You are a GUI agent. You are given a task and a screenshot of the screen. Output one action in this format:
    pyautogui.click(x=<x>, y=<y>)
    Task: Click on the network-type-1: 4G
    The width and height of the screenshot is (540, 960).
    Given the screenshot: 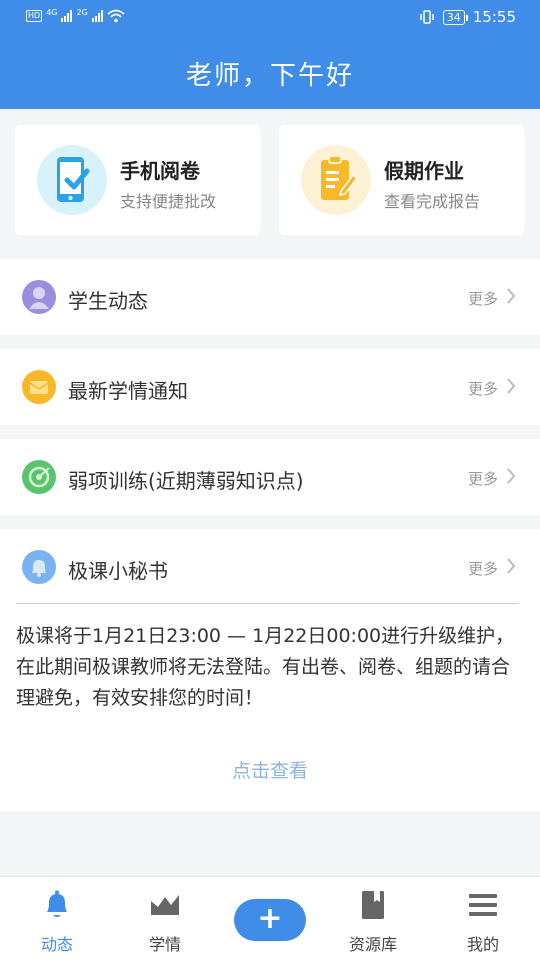 What is the action you would take?
    pyautogui.click(x=52, y=12)
    